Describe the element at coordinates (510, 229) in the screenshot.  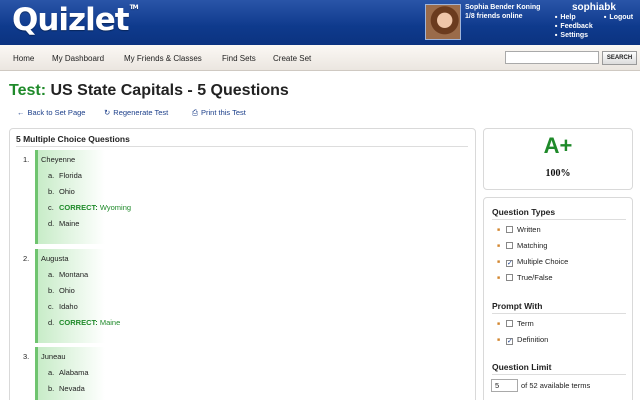
I see `checkbox-written` at that location.